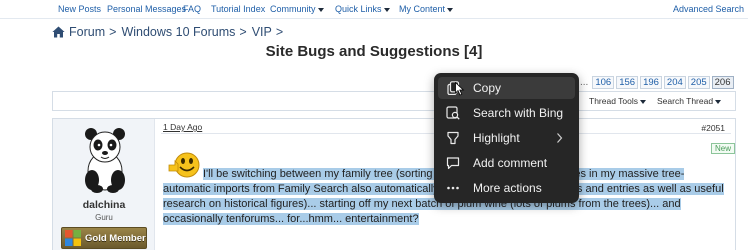 The height and width of the screenshot is (250, 748). Describe the element at coordinates (58, 32) in the screenshot. I see `home-icon` at that location.